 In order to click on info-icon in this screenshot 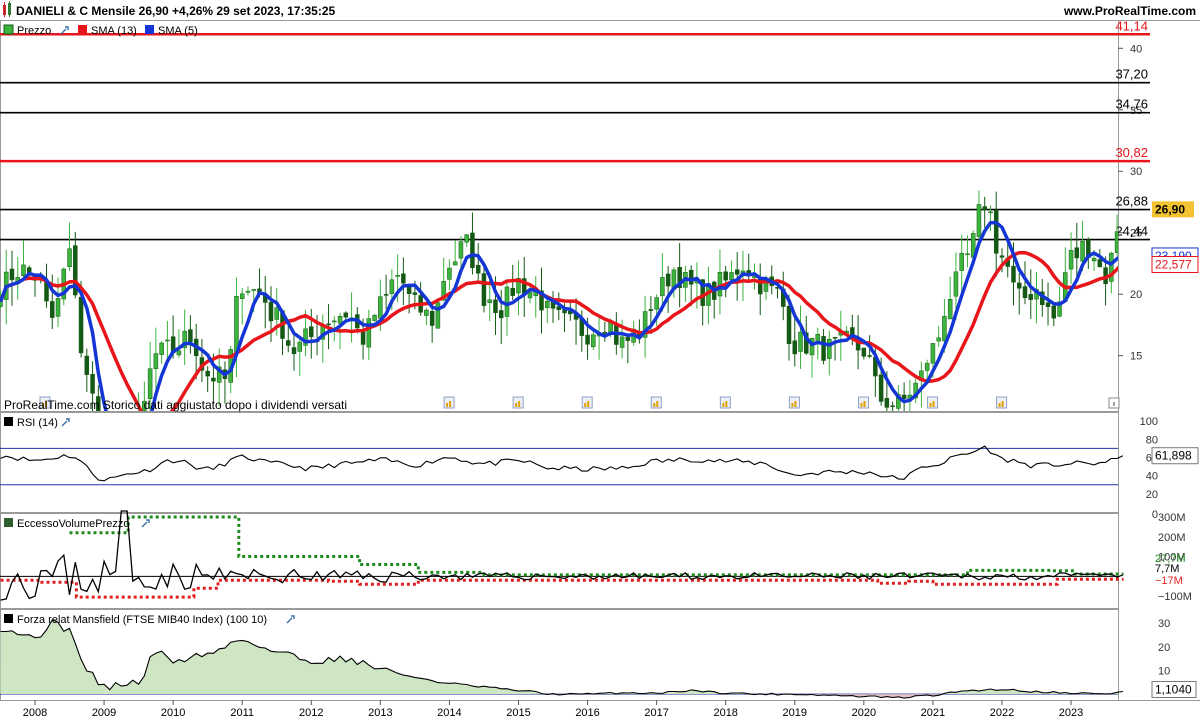, I will do `click(1114, 403)`.